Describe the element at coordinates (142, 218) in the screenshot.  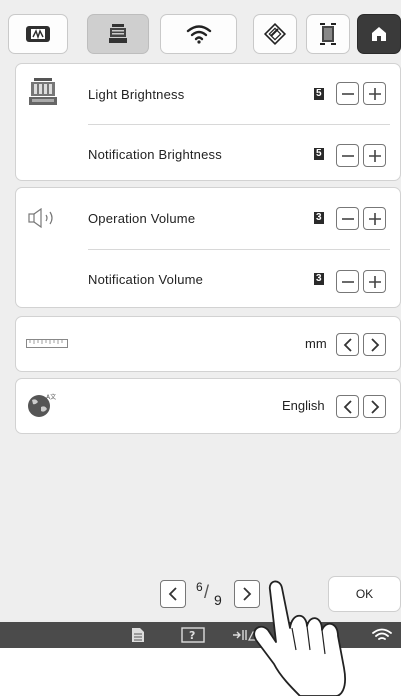
I see `operation-volume-label: Operation Volume` at that location.